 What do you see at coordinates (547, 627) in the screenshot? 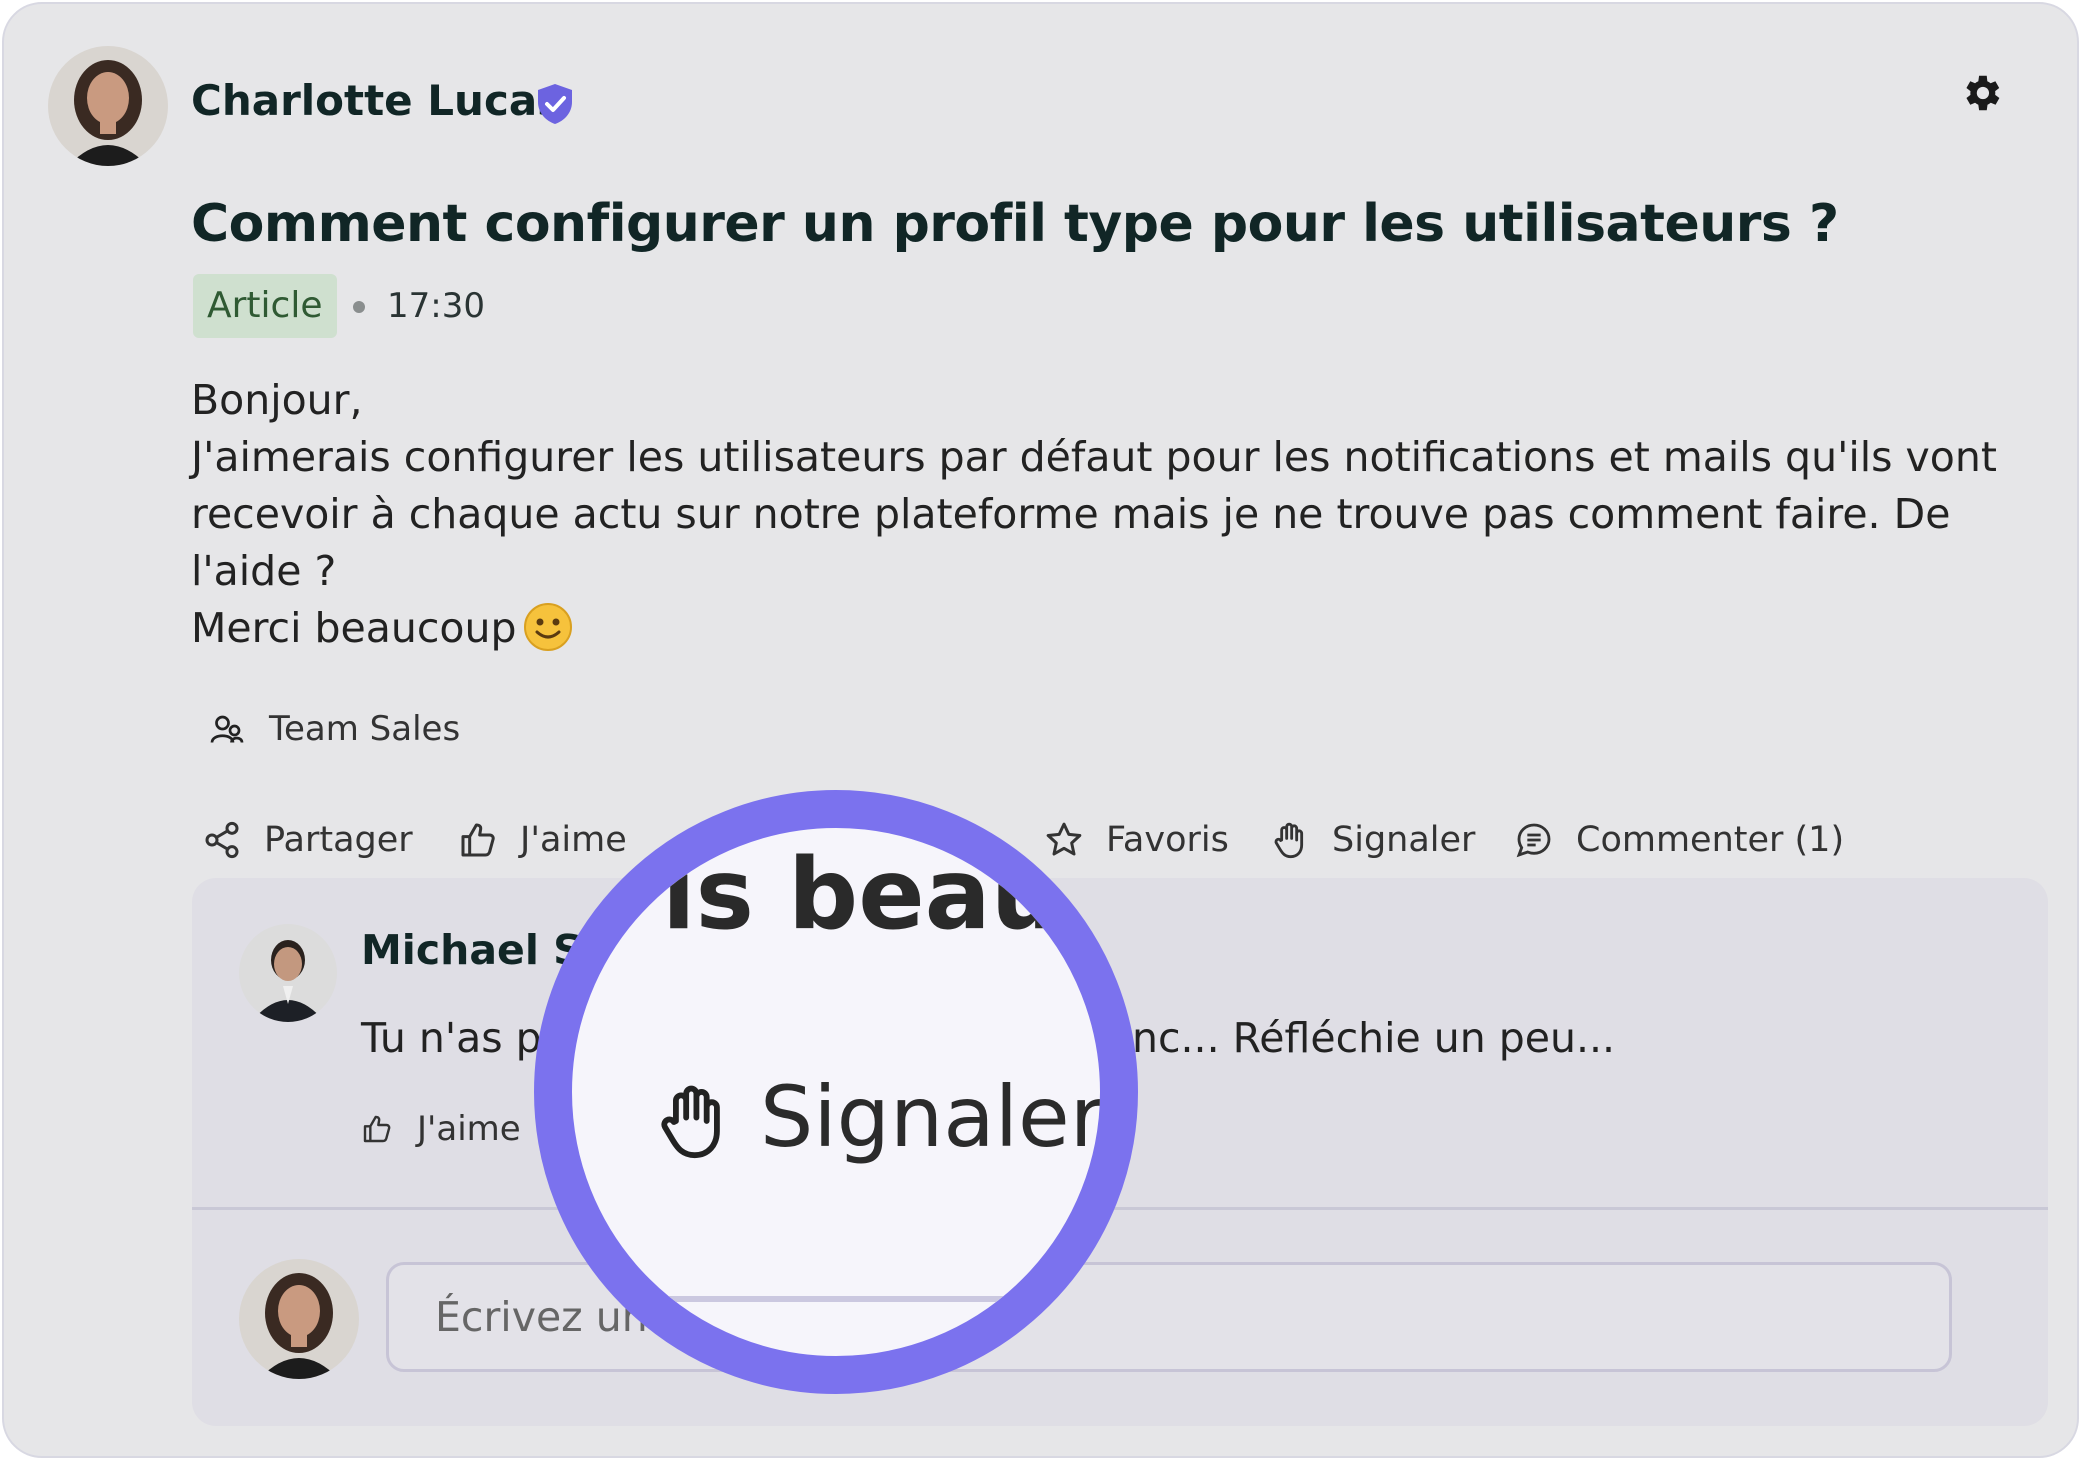
I see `smiley-emoji-icon` at bounding box center [547, 627].